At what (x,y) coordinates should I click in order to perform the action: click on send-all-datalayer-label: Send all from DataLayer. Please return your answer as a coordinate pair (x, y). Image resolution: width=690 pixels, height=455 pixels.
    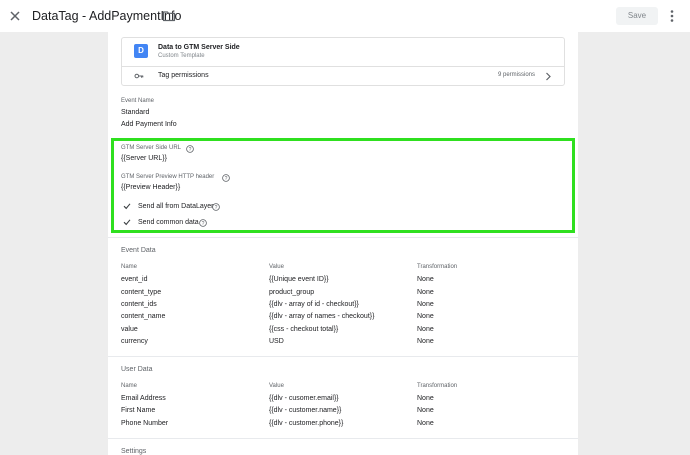
    Looking at the image, I should click on (175, 206).